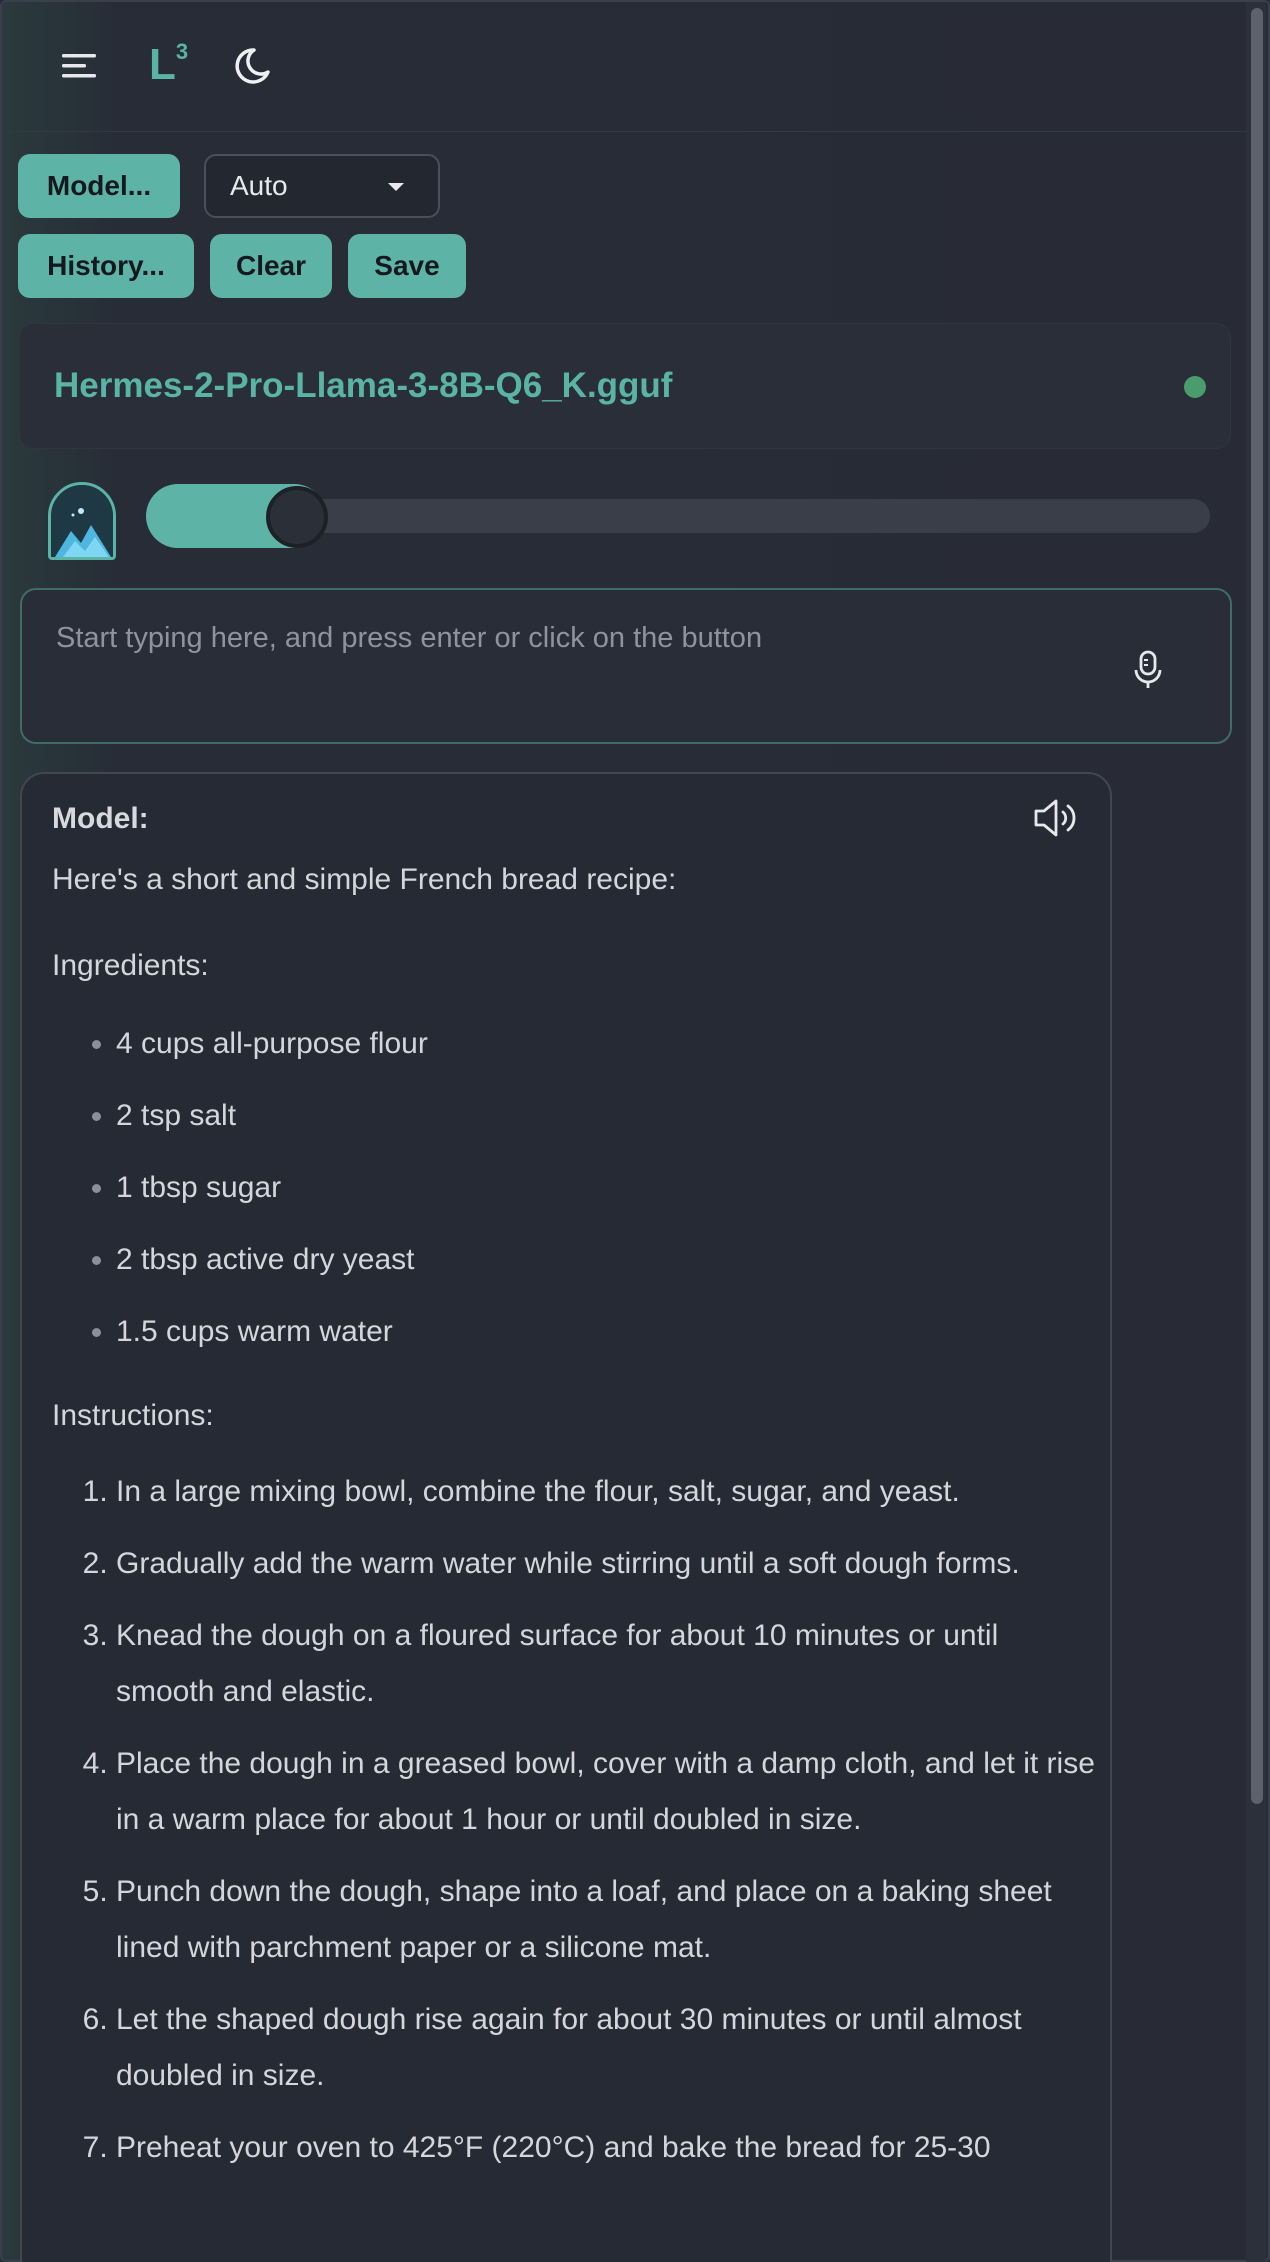  I want to click on speaker-icon, so click(1055, 818).